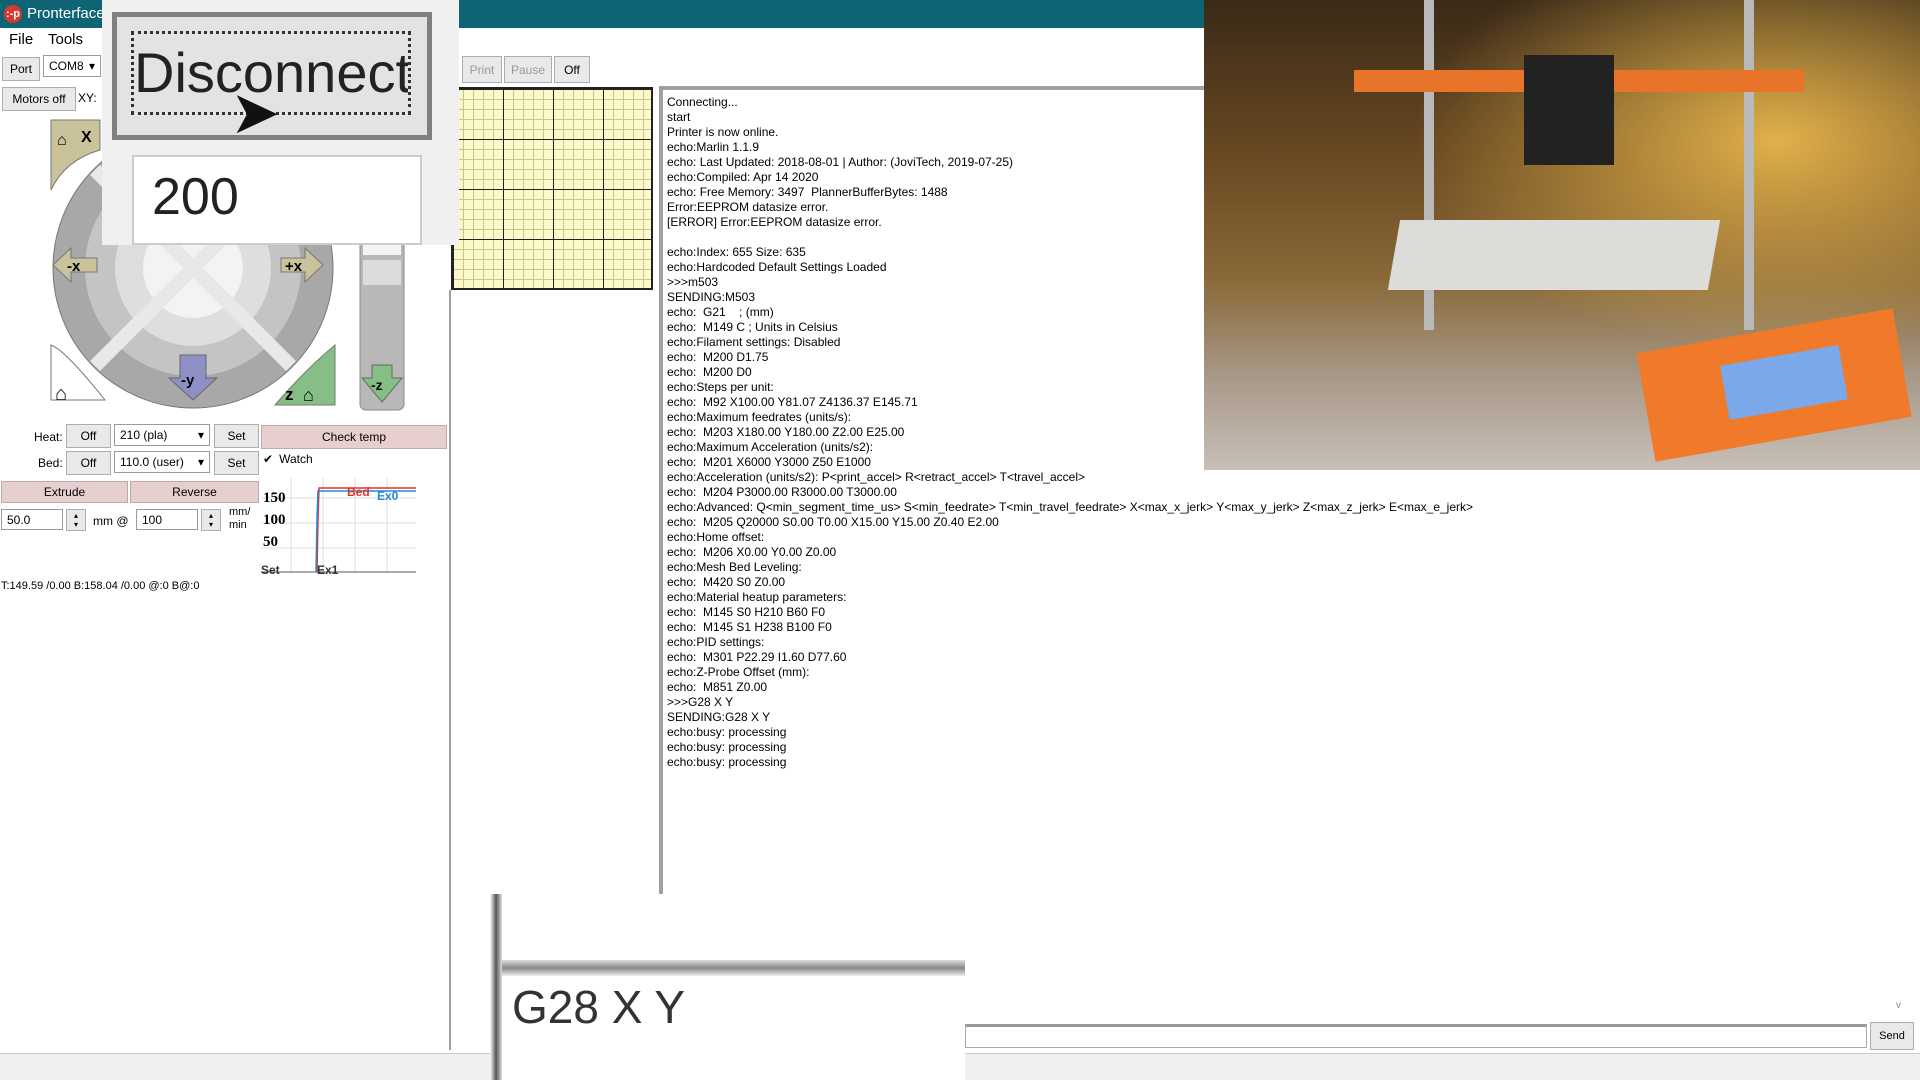 Image resolution: width=1920 pixels, height=1080 pixels. I want to click on unit-bottom: min, so click(238, 525).